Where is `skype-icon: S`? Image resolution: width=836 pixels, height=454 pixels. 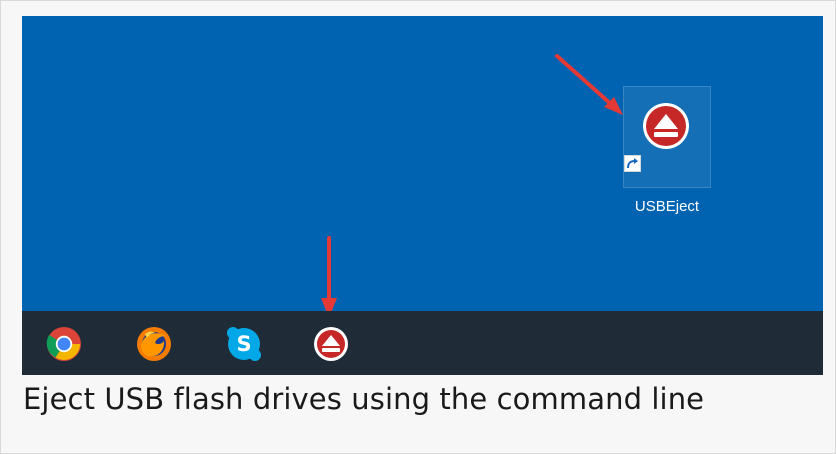 skype-icon: S is located at coordinates (244, 344).